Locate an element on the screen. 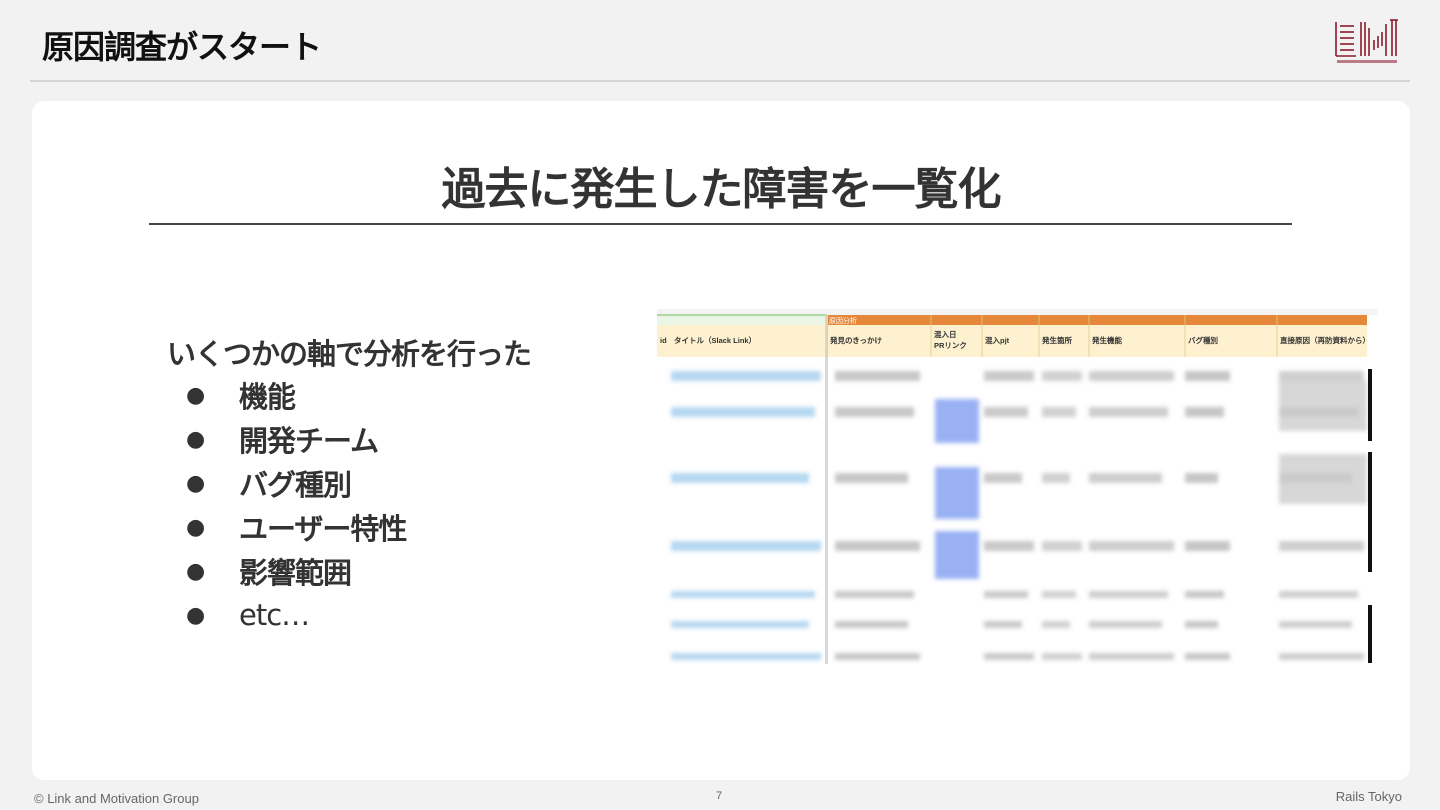 The width and height of the screenshot is (1440, 810). page-number: 7 is located at coordinates (719, 796).